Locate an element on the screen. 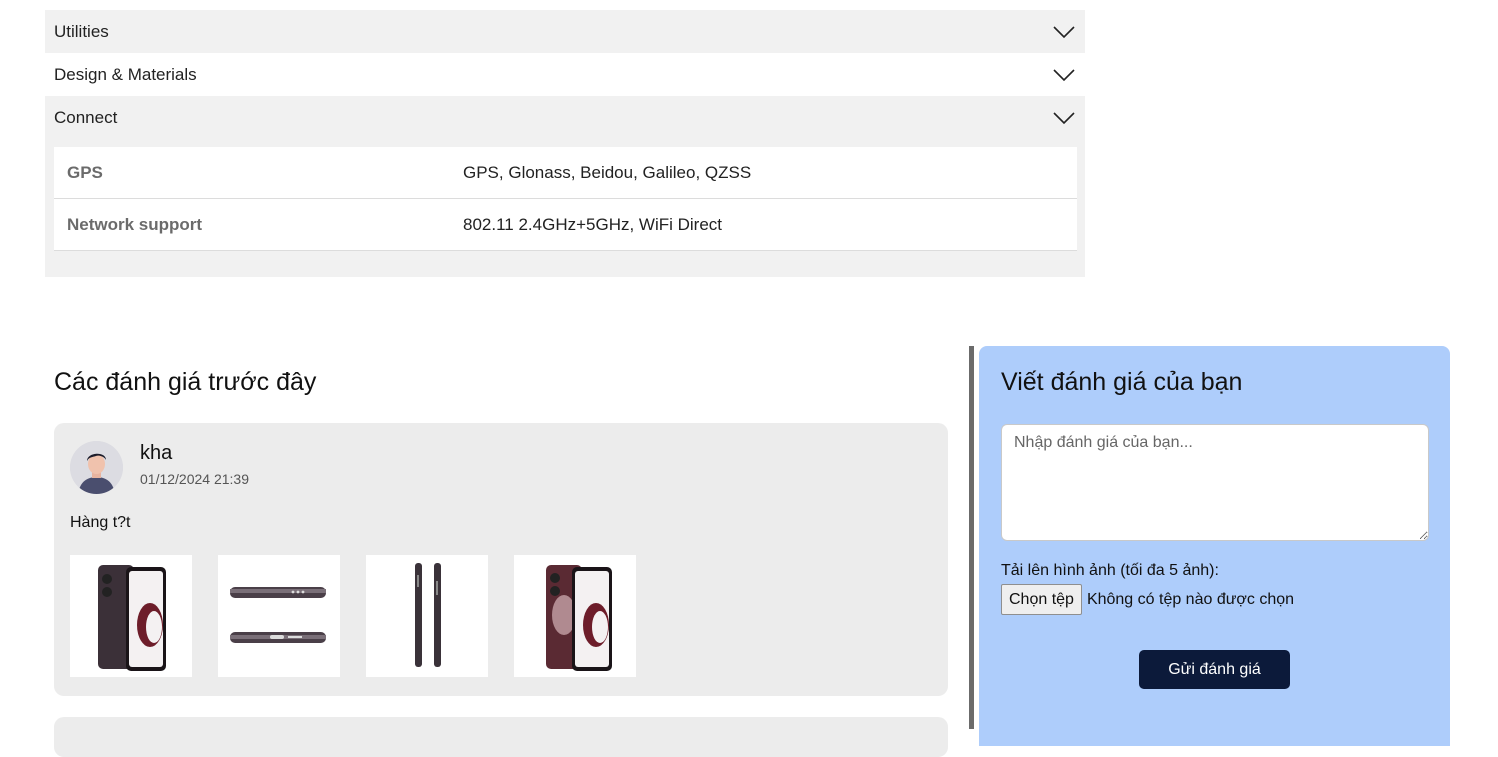 Image resolution: width=1498 pixels, height=757 pixels. write-review-title: Viết đánh giá của bạn is located at coordinates (1122, 382).